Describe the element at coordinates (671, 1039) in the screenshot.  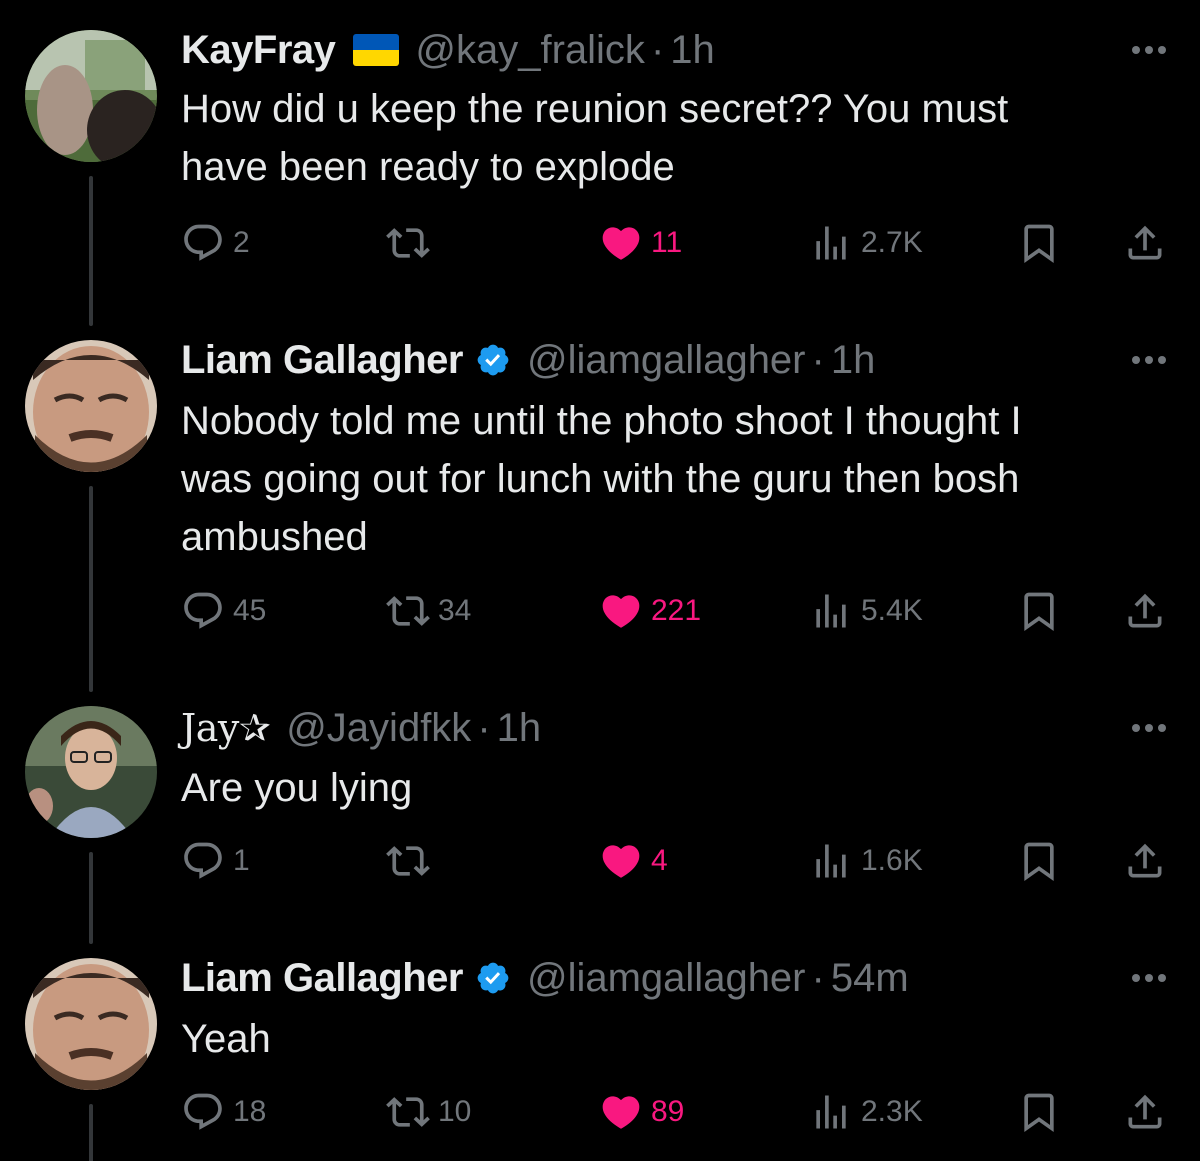
I see `tweet-text: Yeah` at that location.